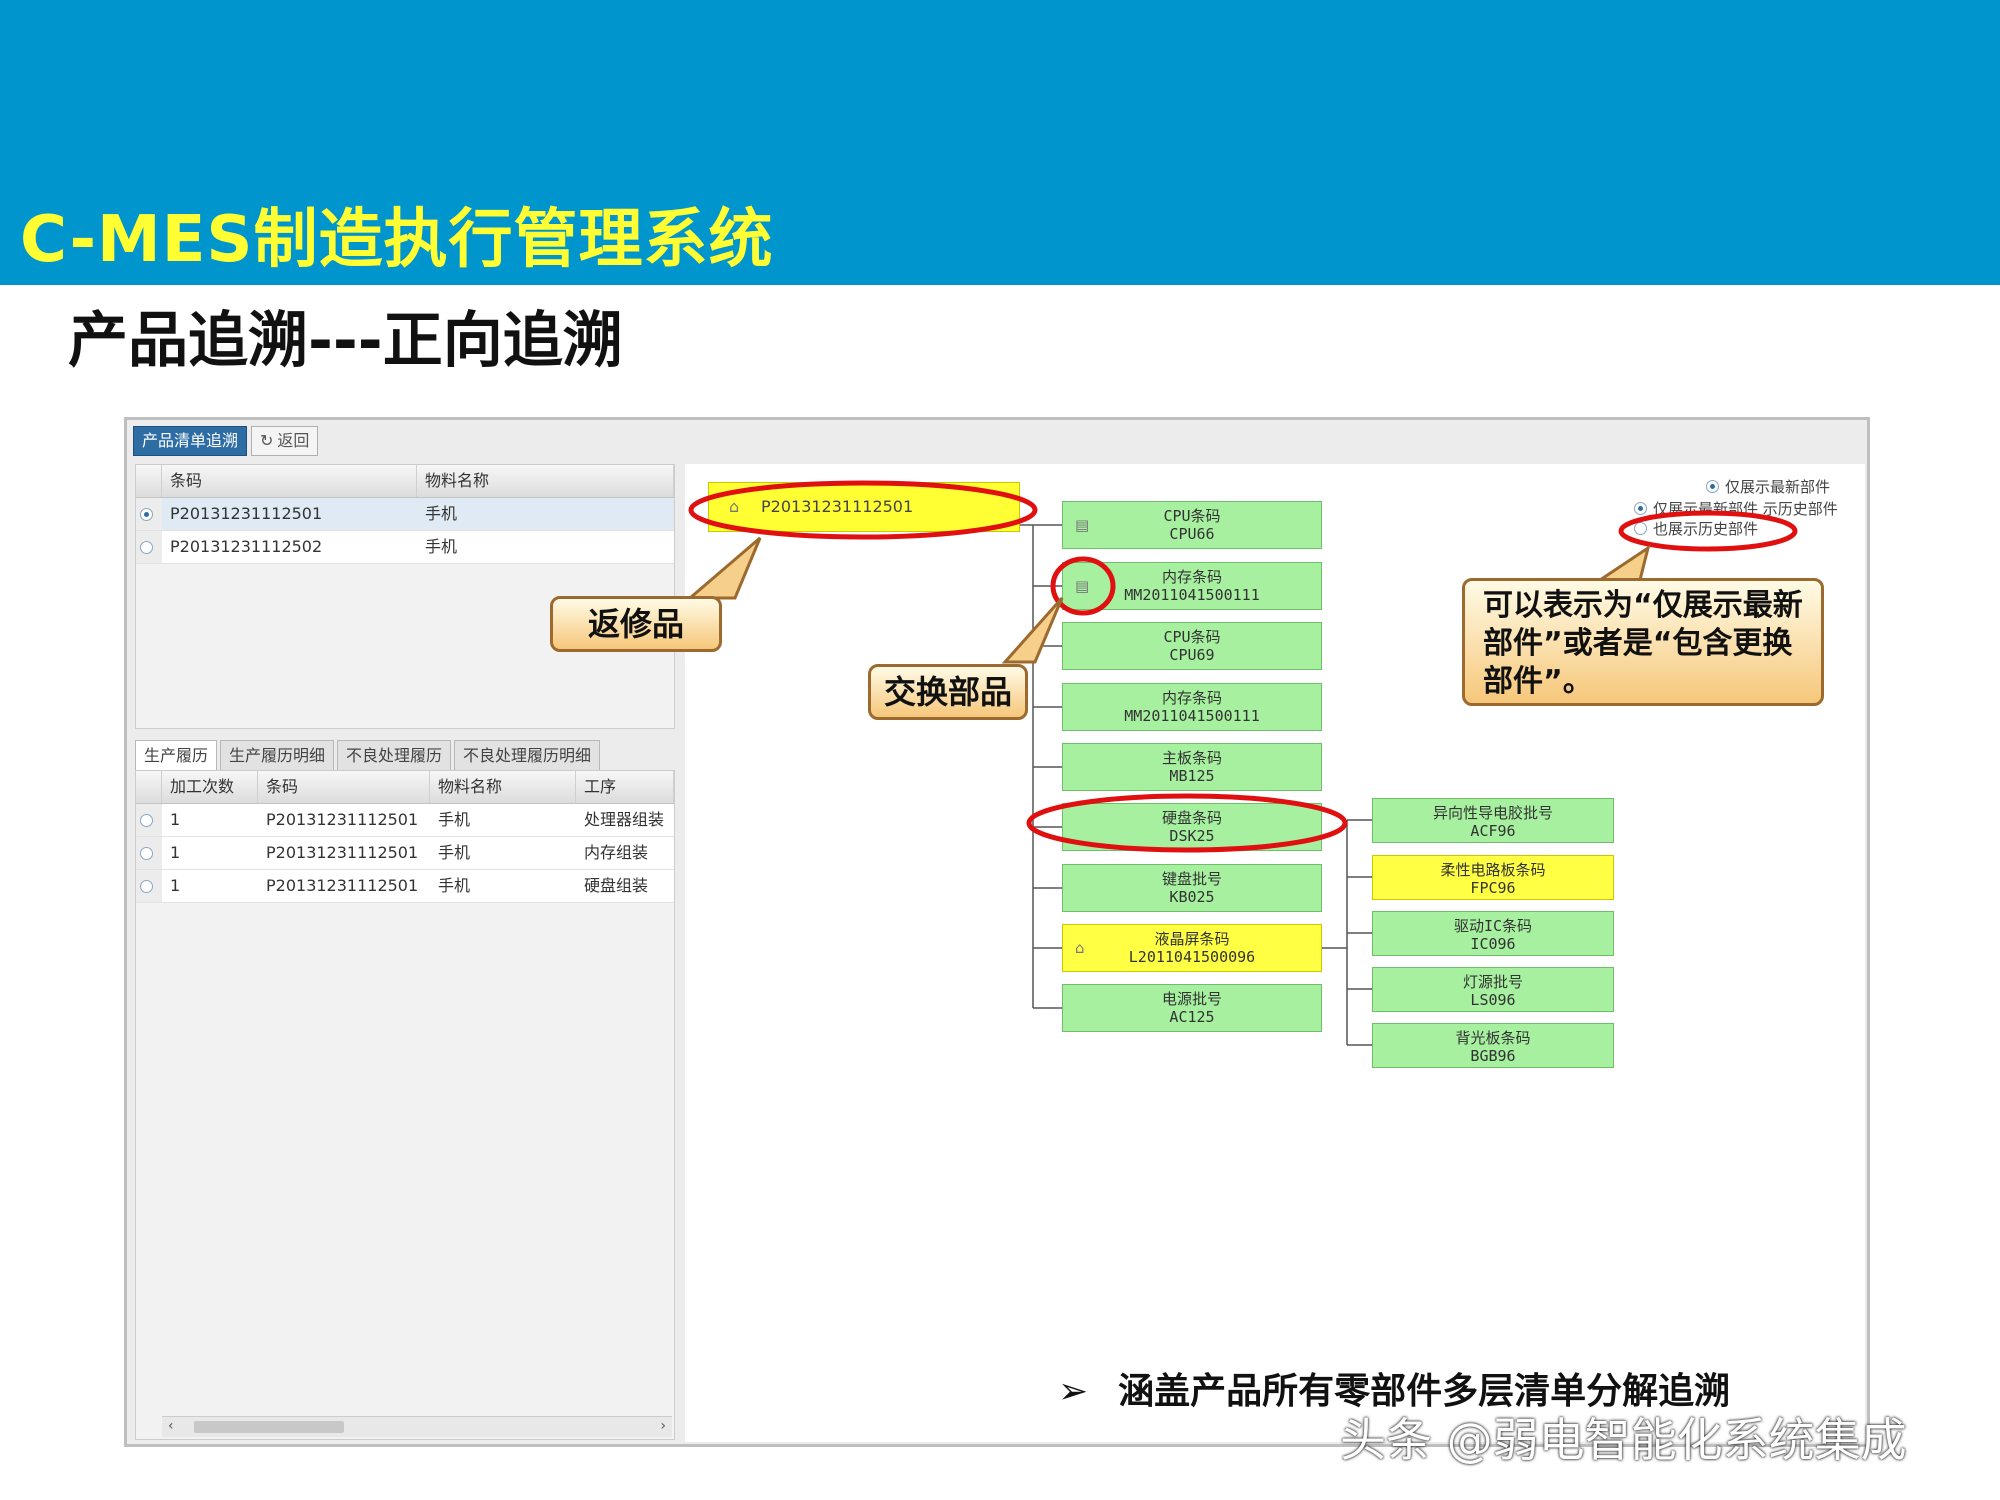 Image resolution: width=2000 pixels, height=1500 pixels. Describe the element at coordinates (1643, 642) in the screenshot. I see `callout-display-option: 可以表示为“仅展示最新部件”或者是“包含更换部件”。` at that location.